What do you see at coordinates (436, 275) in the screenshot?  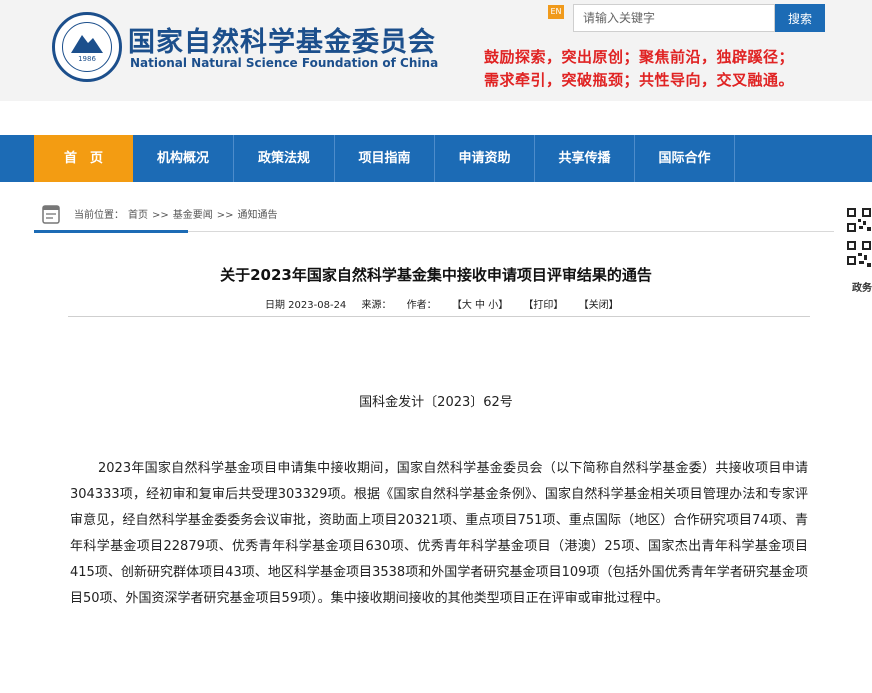 I see `article-title: 关于2023年国家自然科学基金集中接收申请项目评审结果的通告` at bounding box center [436, 275].